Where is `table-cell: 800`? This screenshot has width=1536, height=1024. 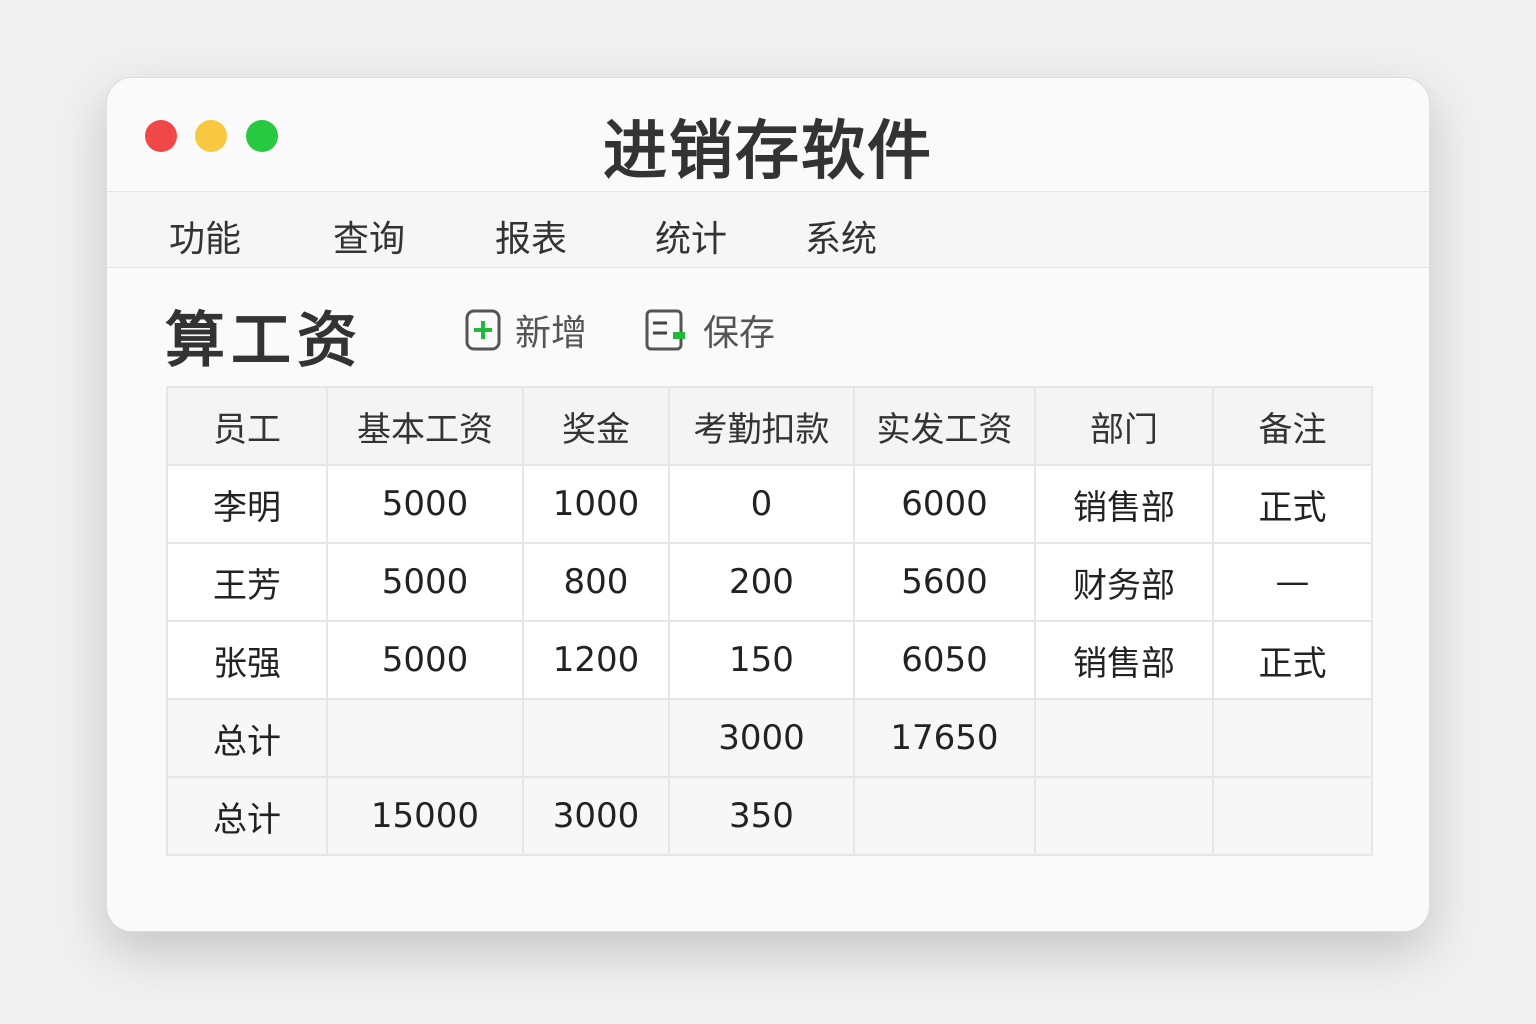 table-cell: 800 is located at coordinates (596, 582).